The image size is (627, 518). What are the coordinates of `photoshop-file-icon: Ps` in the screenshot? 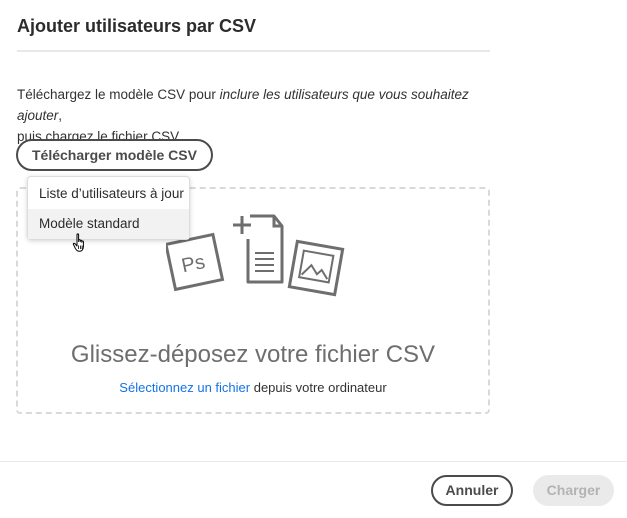 It's located at (195, 262).